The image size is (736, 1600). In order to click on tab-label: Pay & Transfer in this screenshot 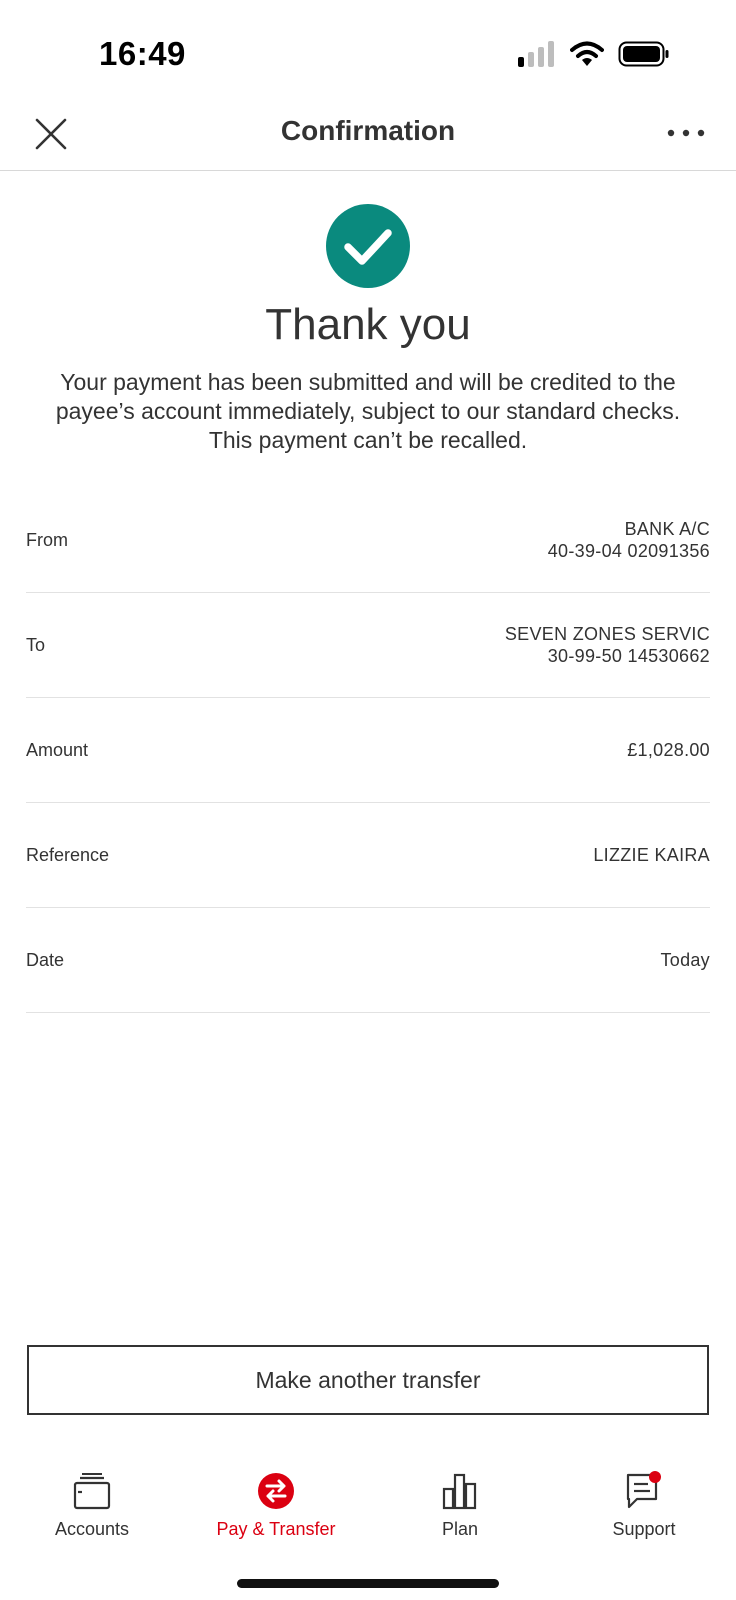, I will do `click(276, 1529)`.